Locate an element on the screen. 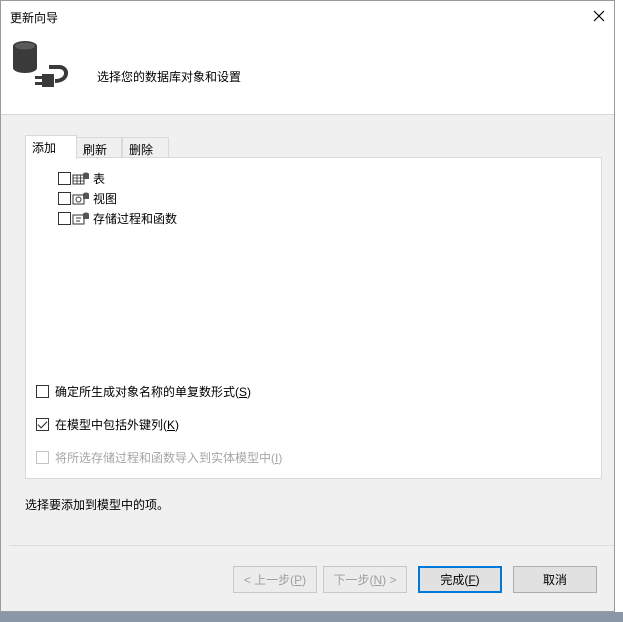 The image size is (623, 622). foreign-keys-checkbox is located at coordinates (42, 424).